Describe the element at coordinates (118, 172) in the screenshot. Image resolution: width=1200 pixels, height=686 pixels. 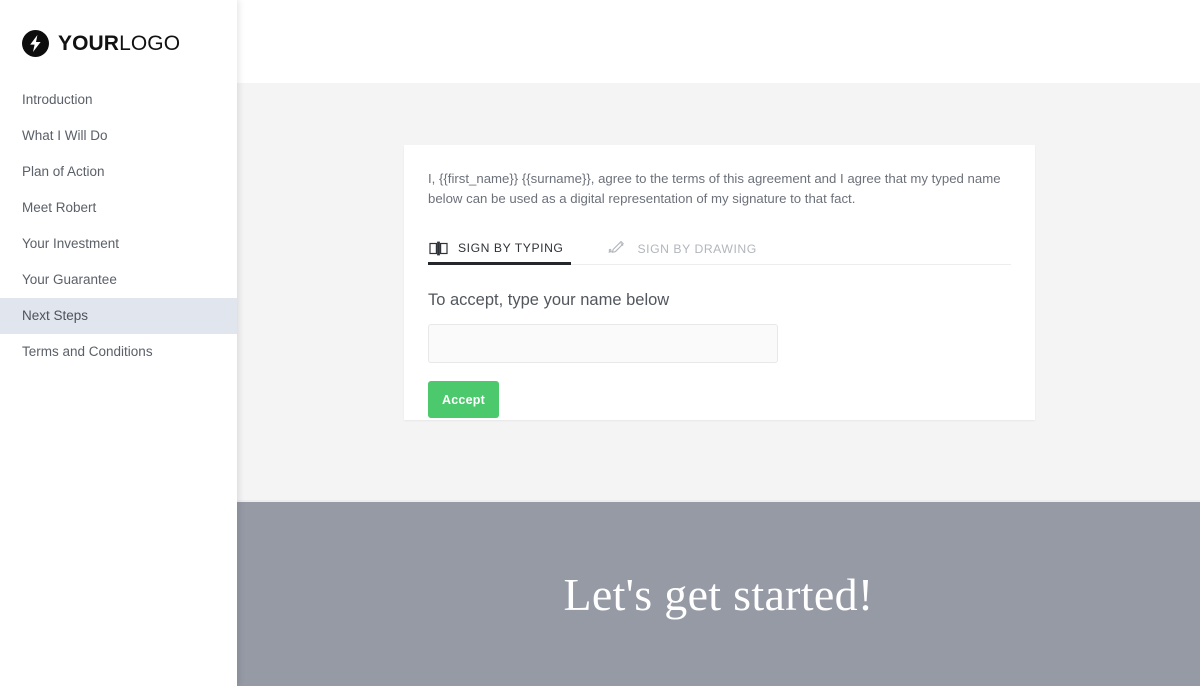
I see `sidebar-item-plan-of-action: Plan of Action` at that location.